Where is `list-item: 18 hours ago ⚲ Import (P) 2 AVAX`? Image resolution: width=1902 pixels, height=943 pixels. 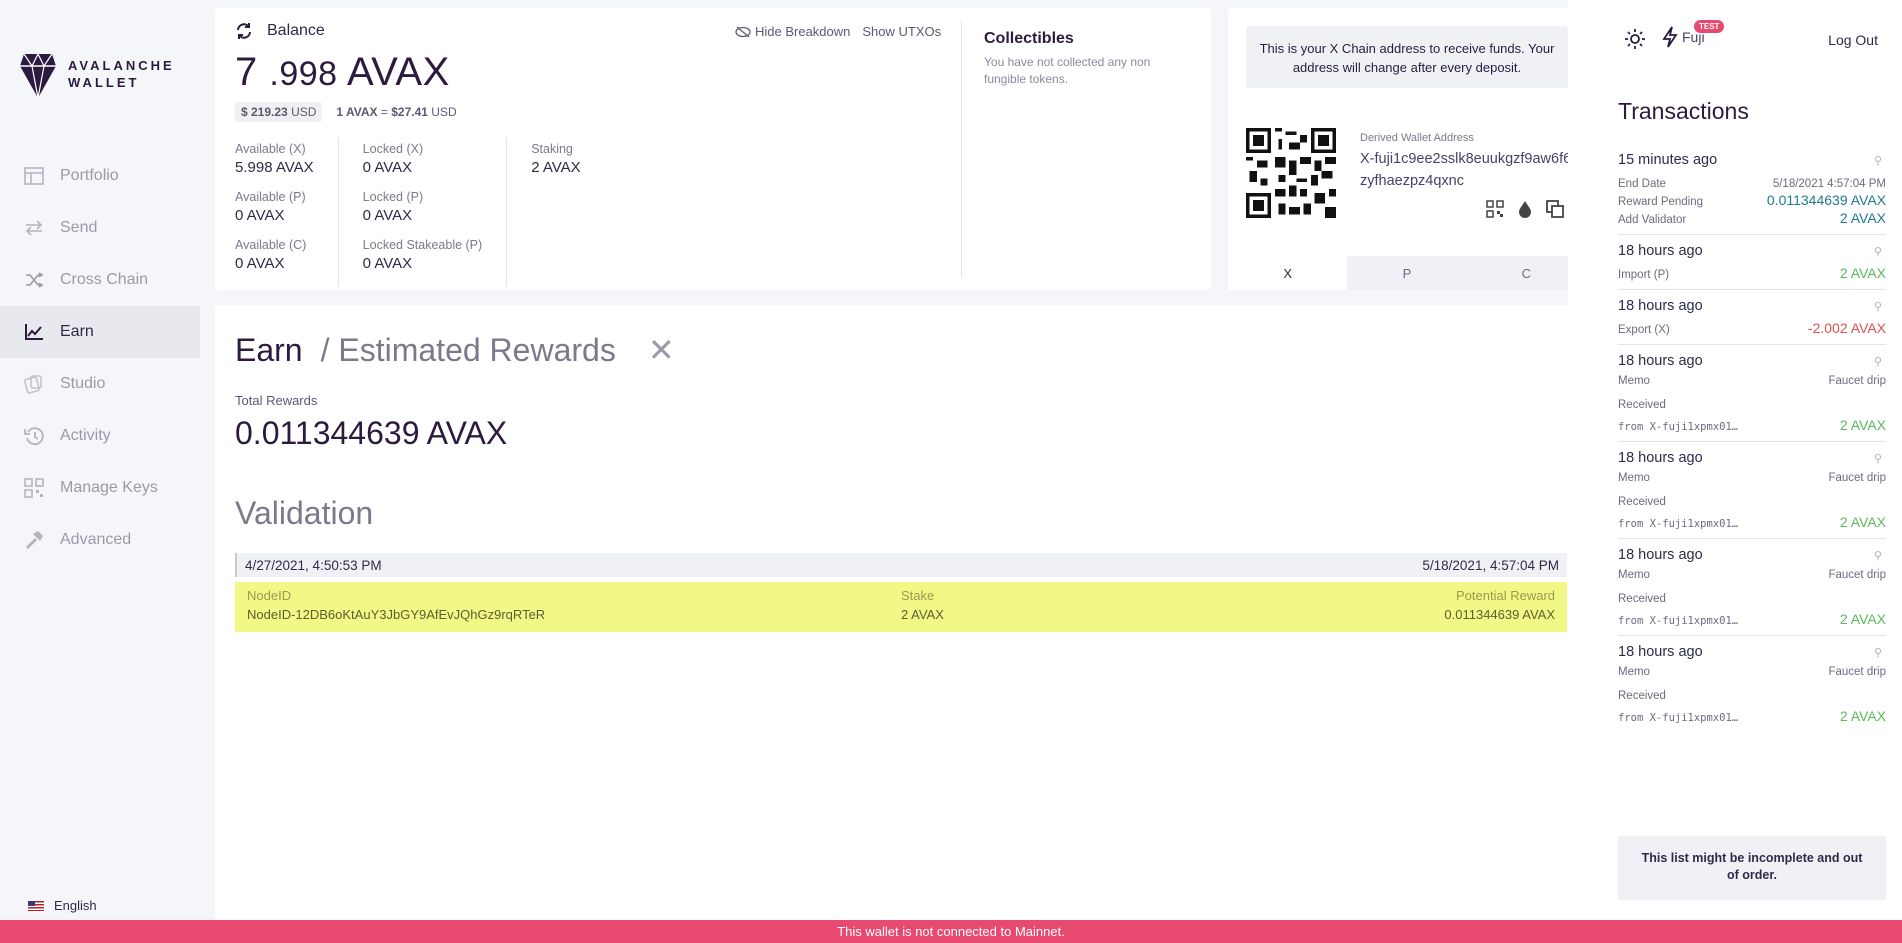
list-item: 18 hours ago ⚲ Import (P) 2 AVAX is located at coordinates (1752, 262).